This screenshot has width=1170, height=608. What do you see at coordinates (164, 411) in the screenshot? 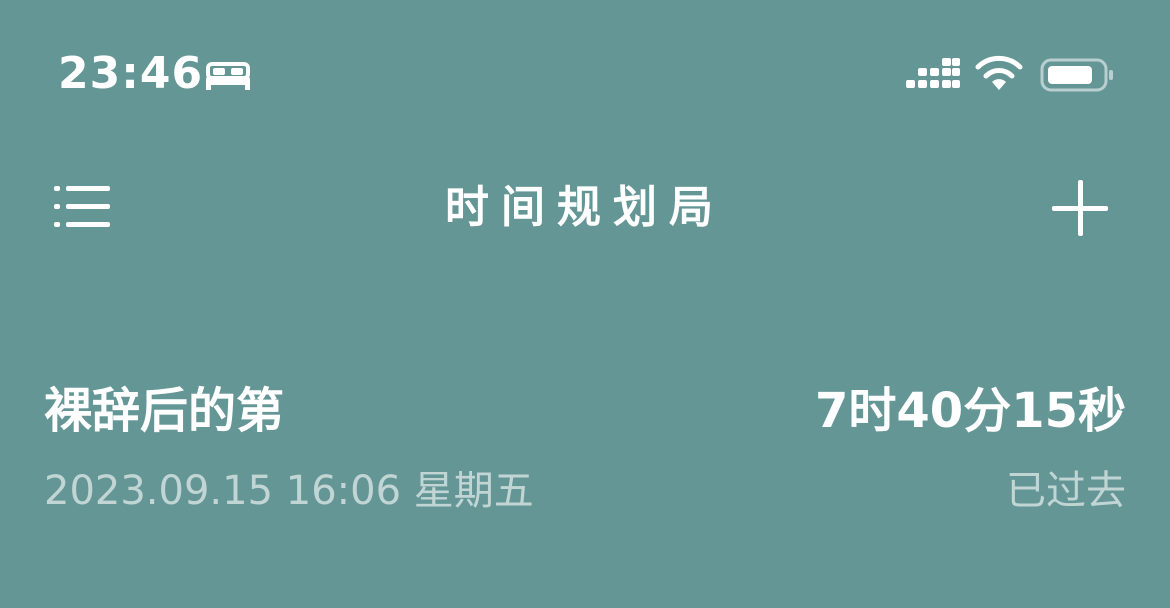
I see `event-title: 裸辞后的第` at bounding box center [164, 411].